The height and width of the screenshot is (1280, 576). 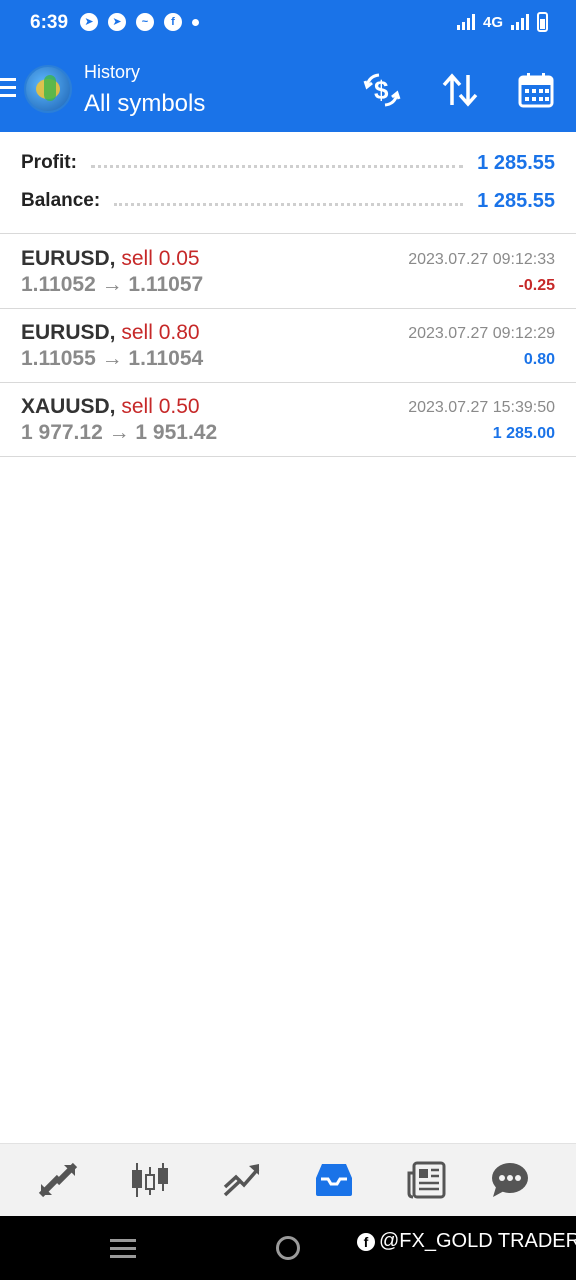 I want to click on status-indicators: 4G, so click(x=502, y=22).